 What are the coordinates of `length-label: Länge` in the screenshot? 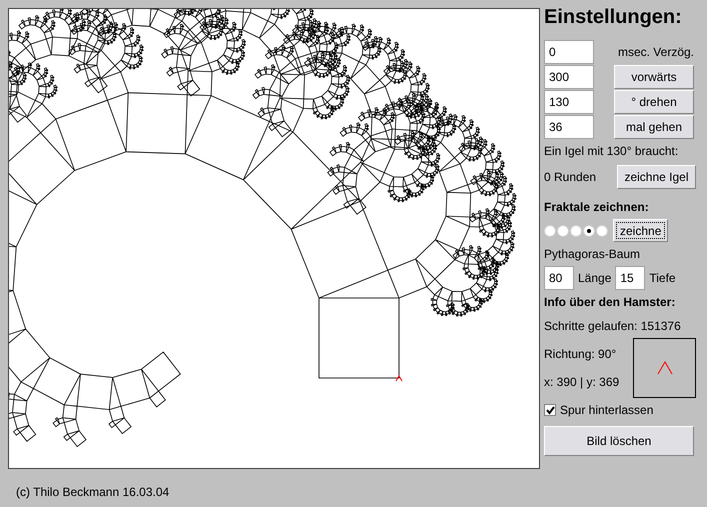 It's located at (595, 278).